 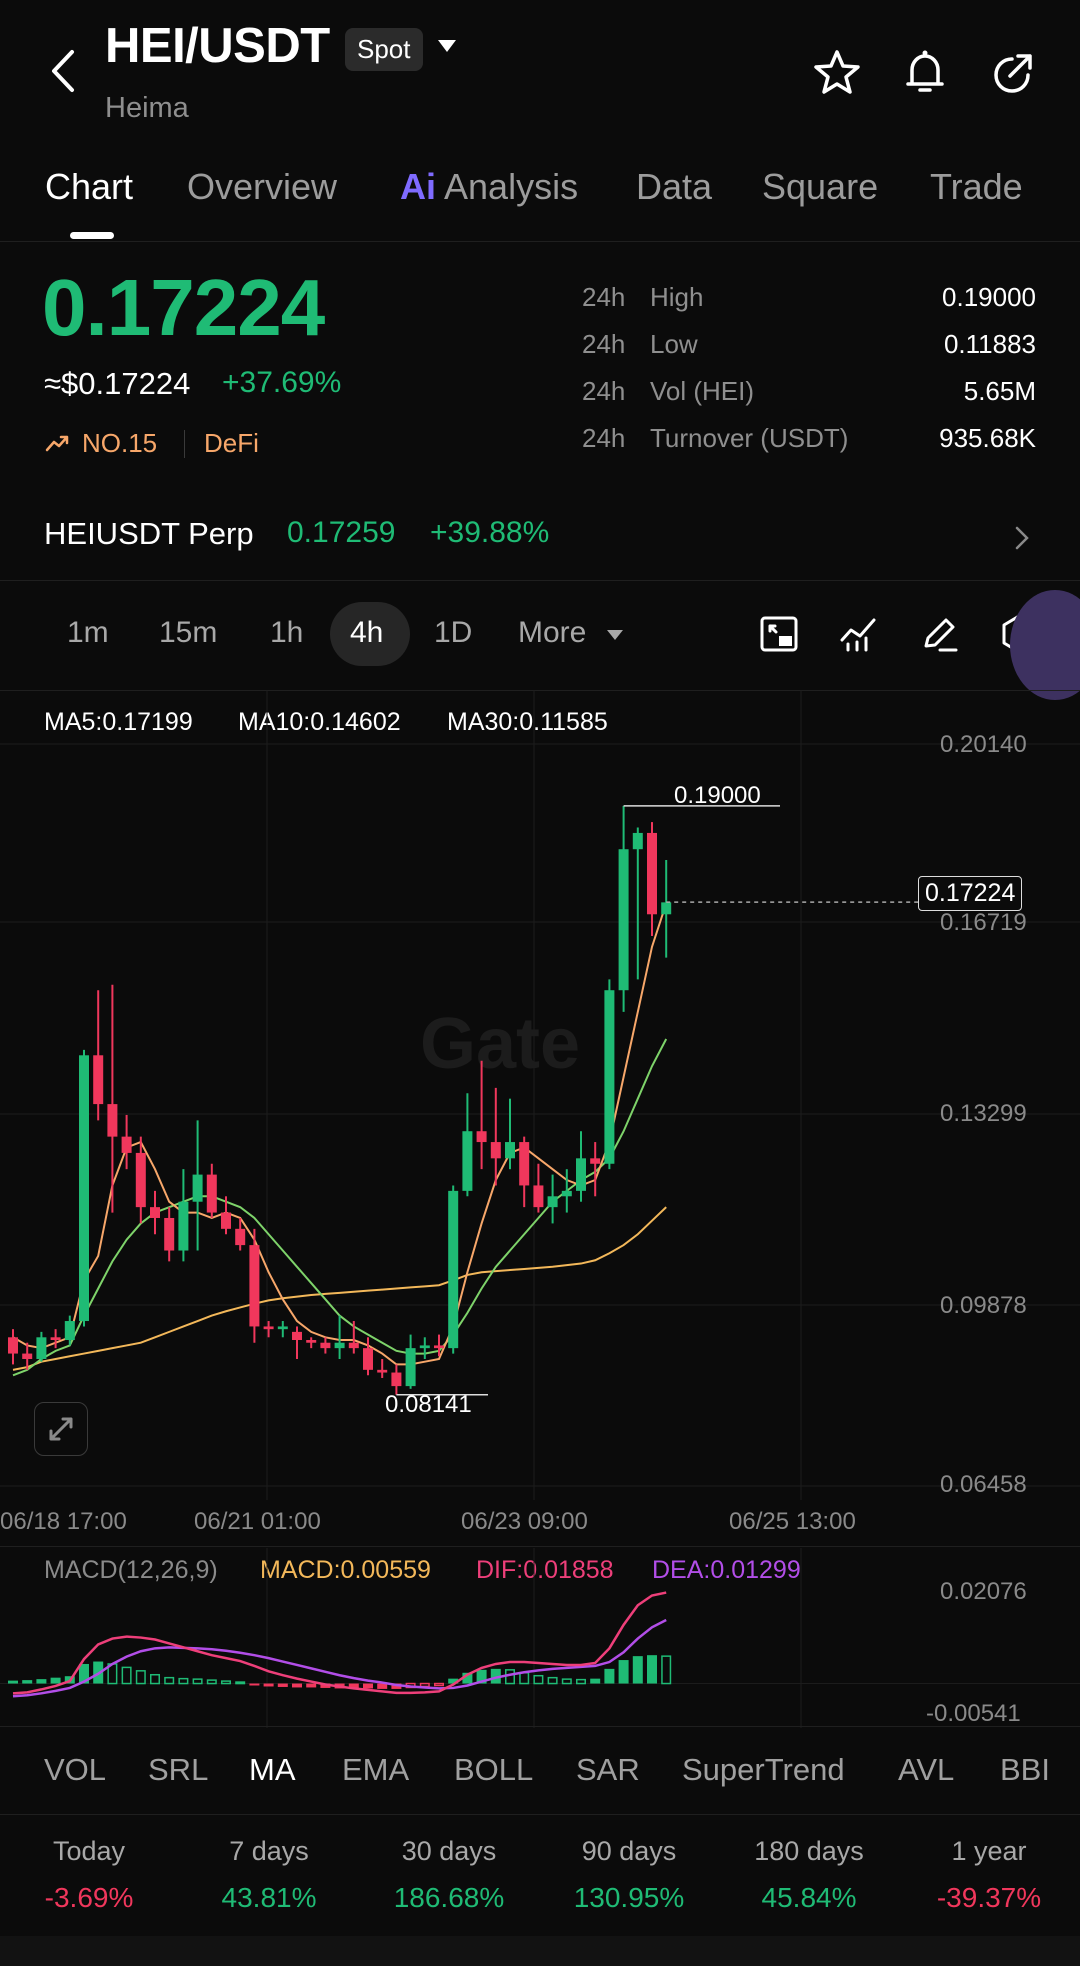 What do you see at coordinates (88, 633) in the screenshot?
I see `interval-1m: 1m` at bounding box center [88, 633].